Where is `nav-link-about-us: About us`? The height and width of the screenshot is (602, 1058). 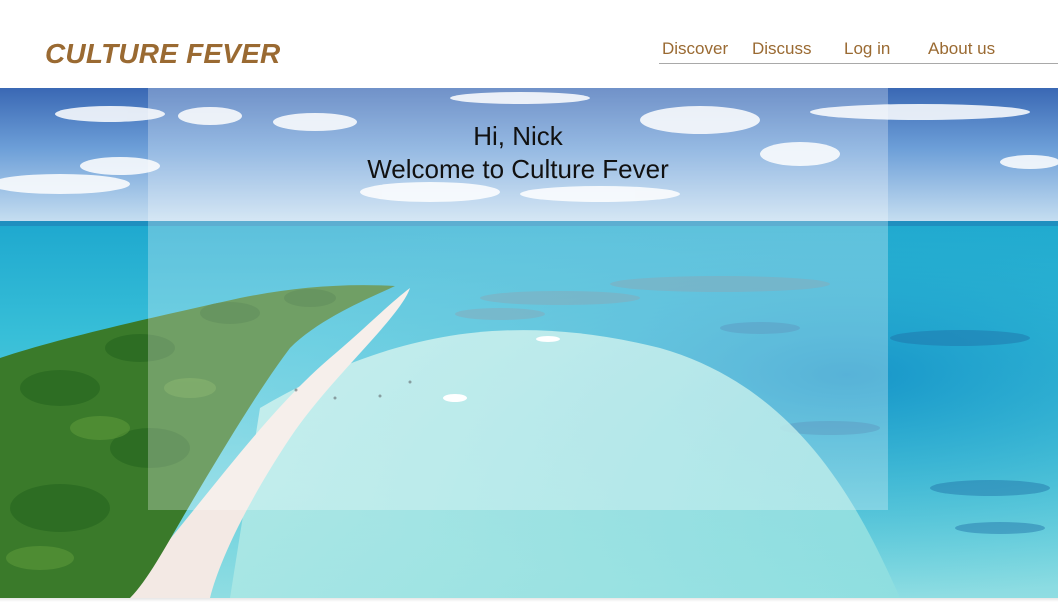
nav-link-about-us: About us is located at coordinates (961, 49).